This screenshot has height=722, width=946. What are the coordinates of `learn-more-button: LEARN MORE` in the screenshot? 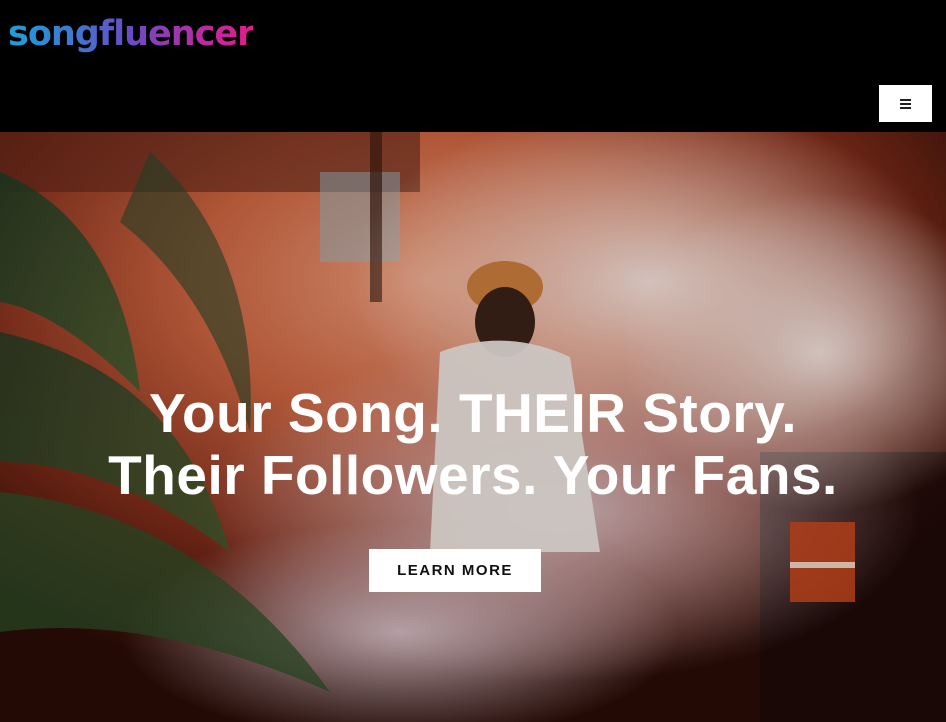 It's located at (455, 570).